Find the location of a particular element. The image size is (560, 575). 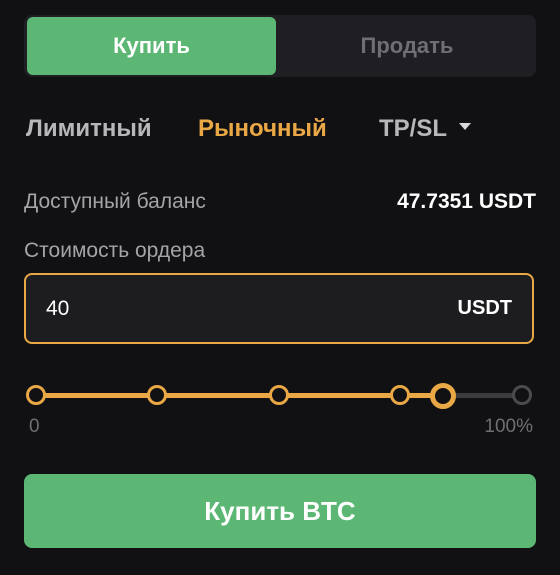

tab-limit: Лимитный is located at coordinates (89, 129).